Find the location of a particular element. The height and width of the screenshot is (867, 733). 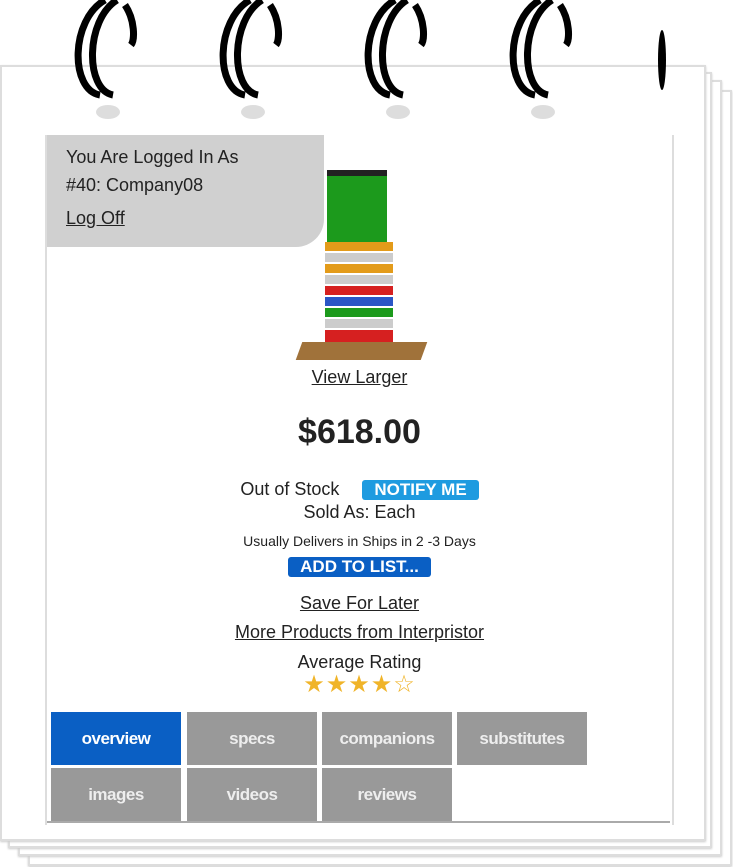

tab-reviews: reviews is located at coordinates (387, 794).